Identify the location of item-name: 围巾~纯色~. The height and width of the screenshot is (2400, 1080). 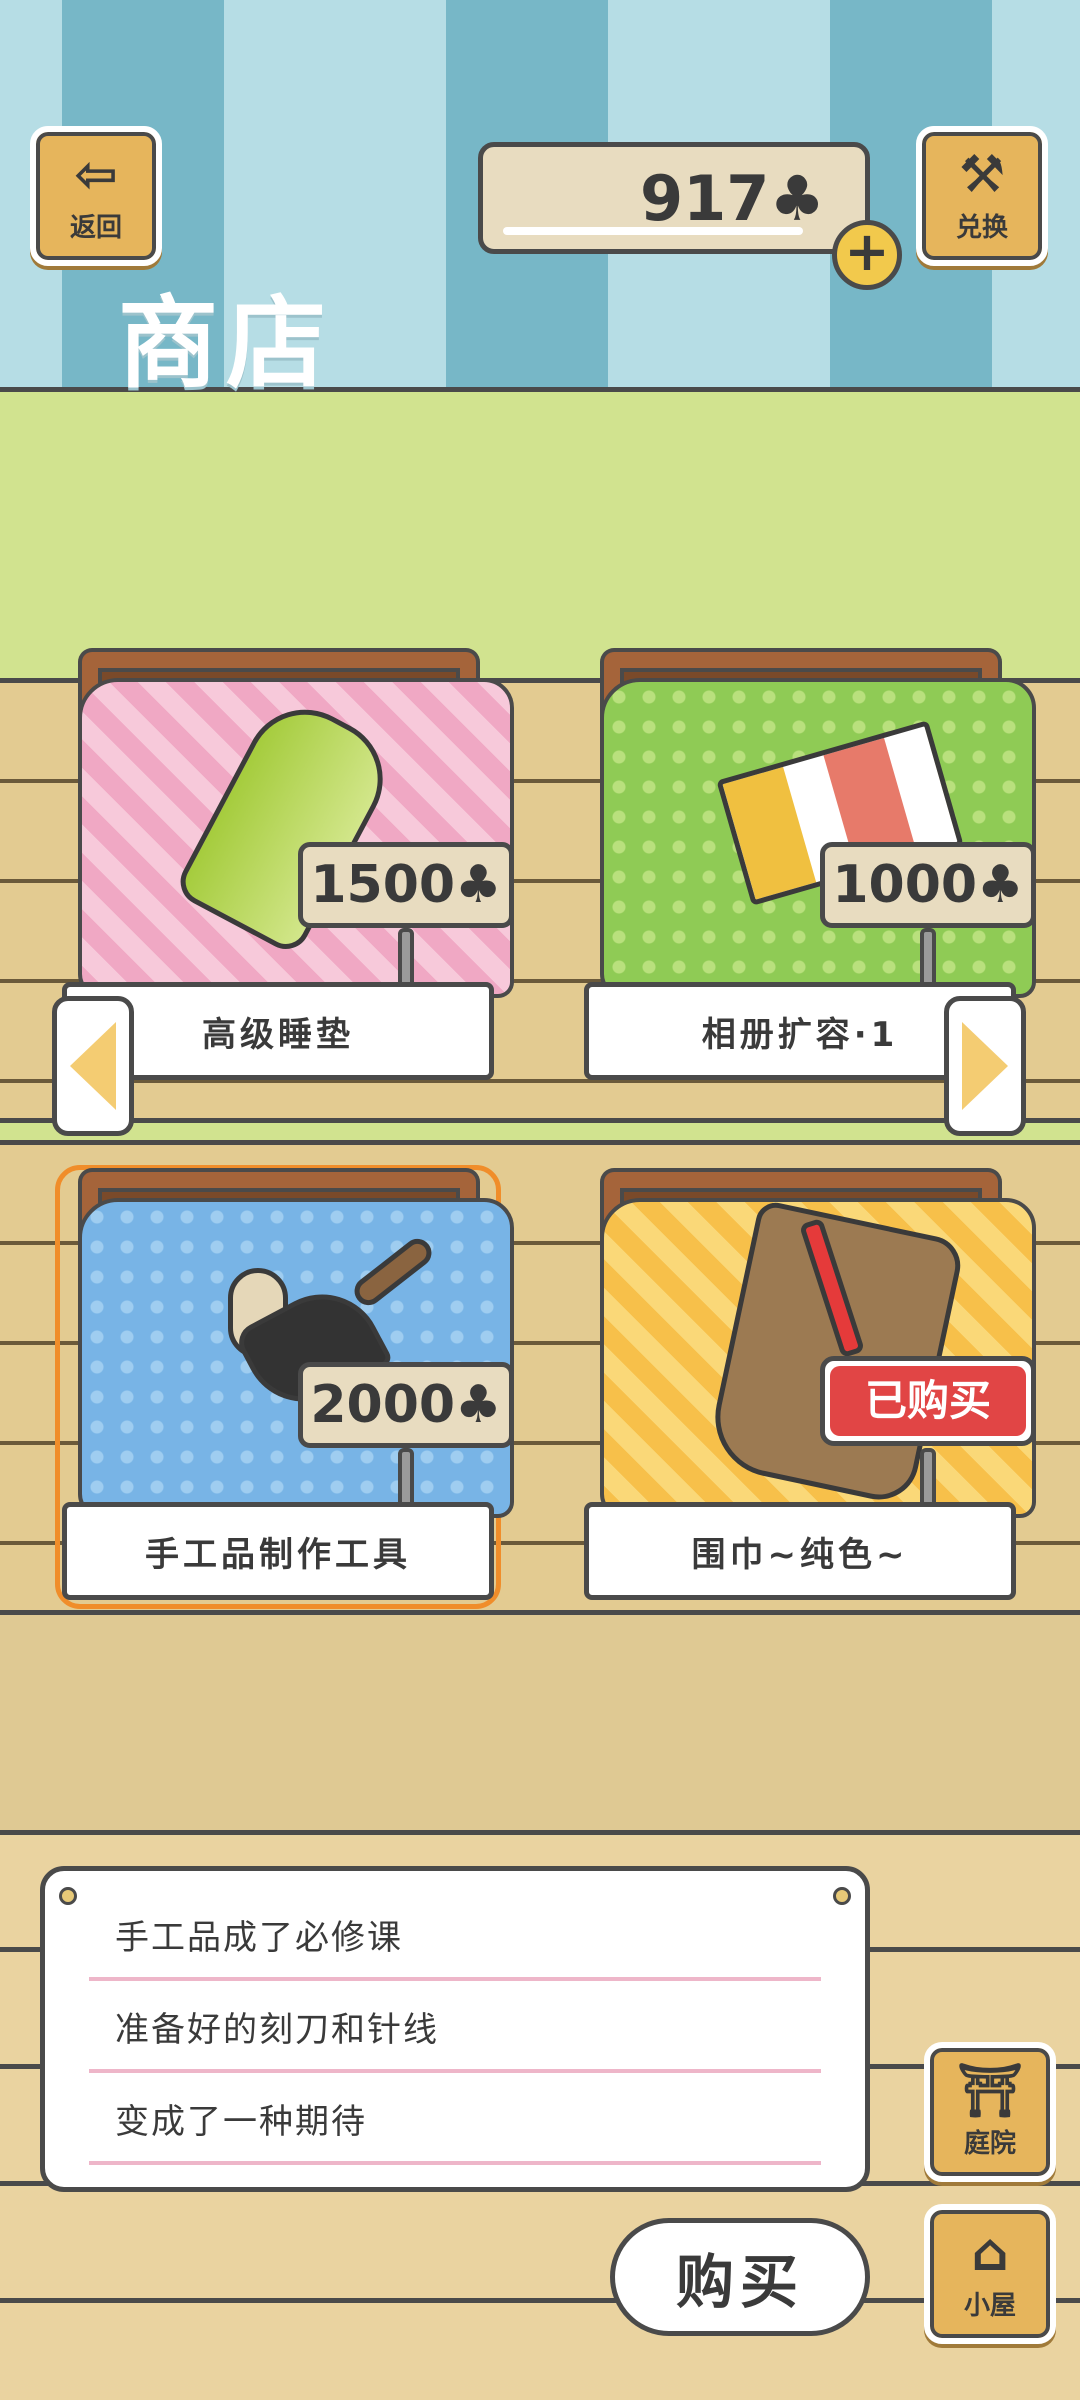
(800, 1551).